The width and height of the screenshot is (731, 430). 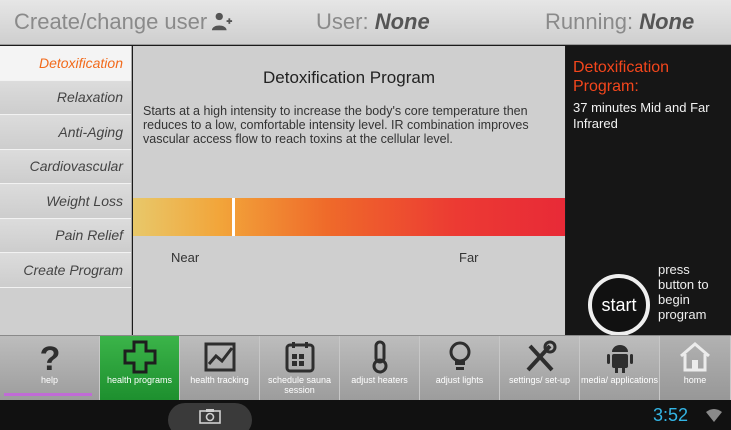 I want to click on sidebar-item-label: Anti-Aging, so click(x=90, y=131).